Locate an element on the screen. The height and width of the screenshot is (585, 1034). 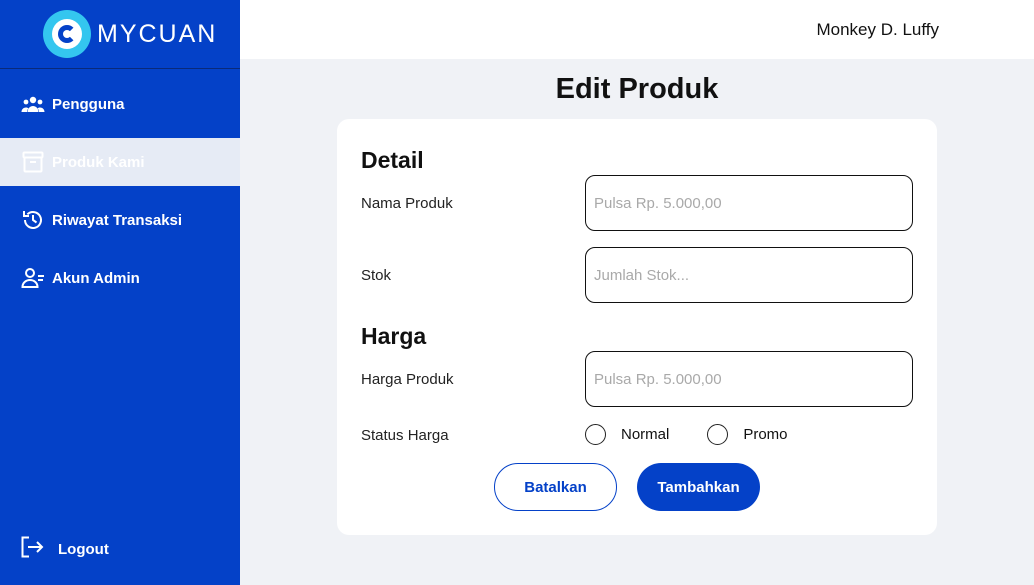
logout-button: Logout is located at coordinates (64, 549).